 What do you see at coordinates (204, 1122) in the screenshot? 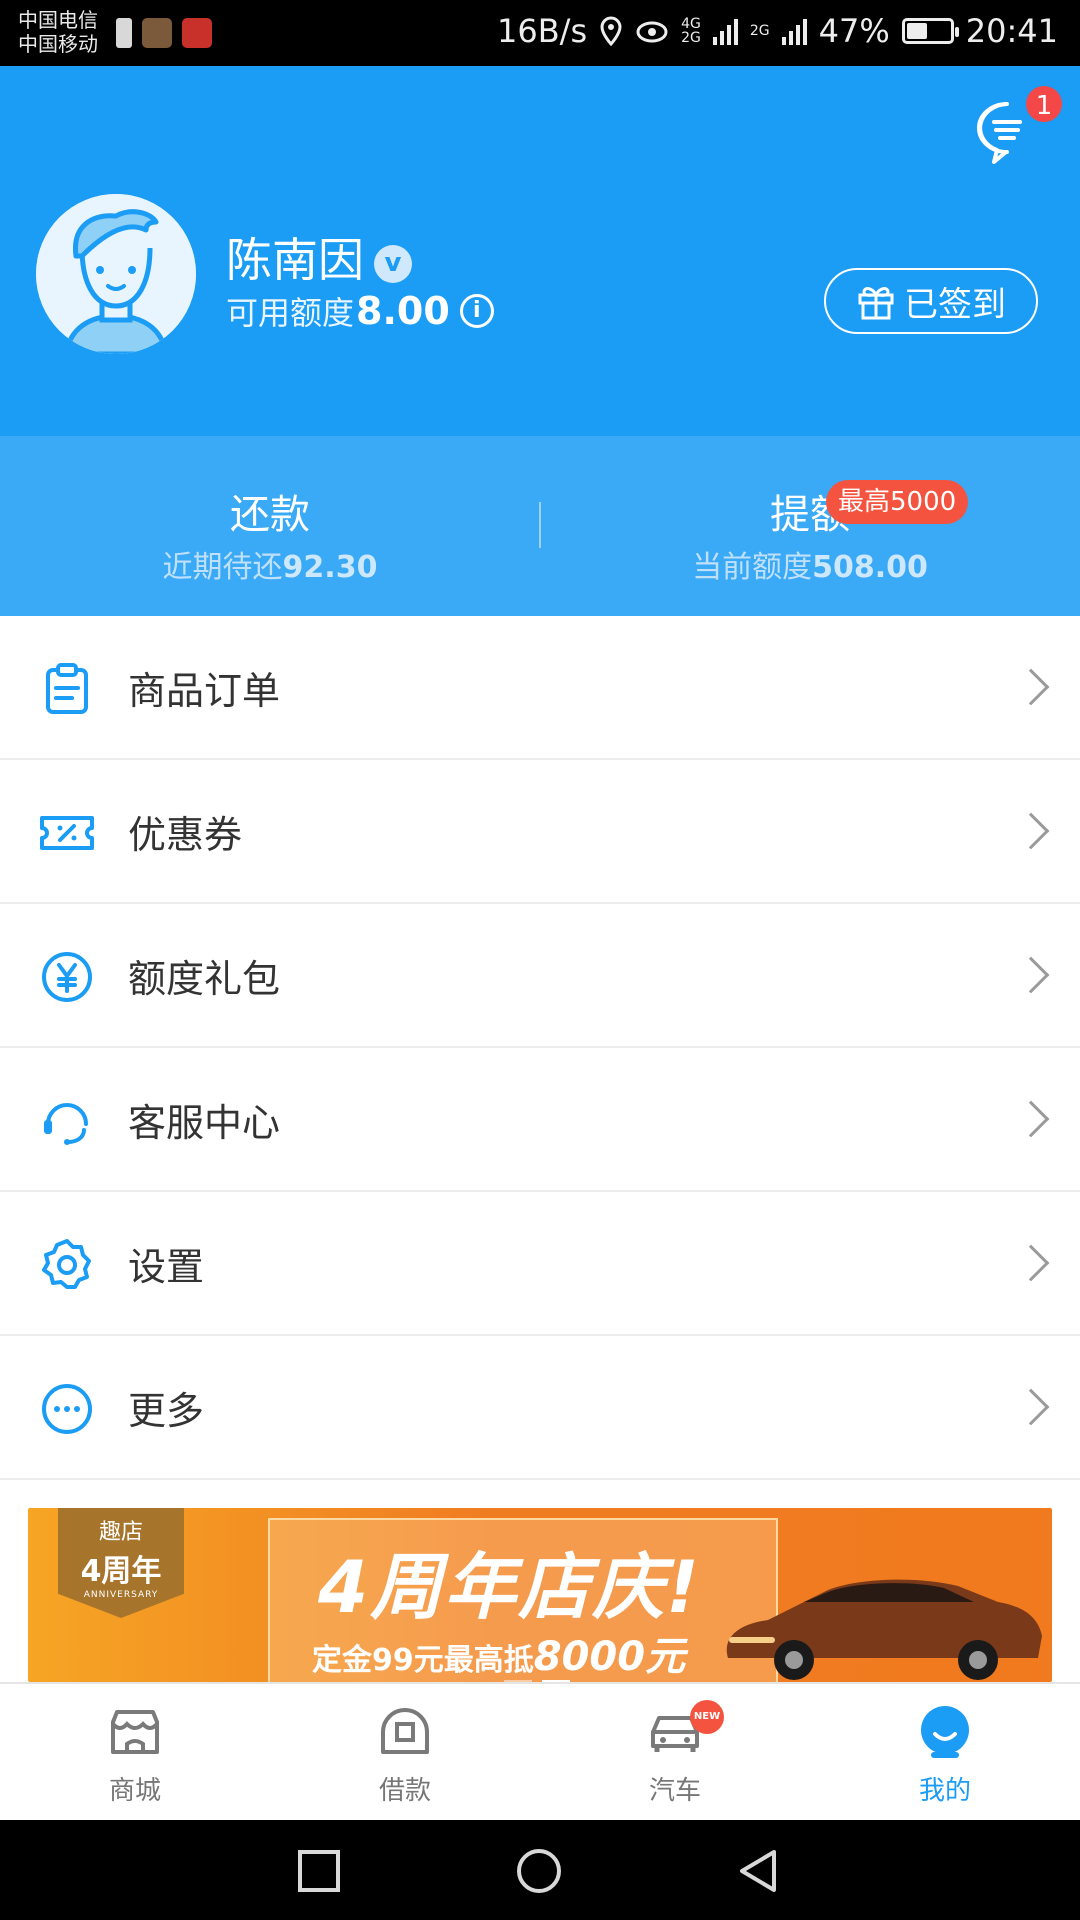
I see `menu-label: 客服中心` at bounding box center [204, 1122].